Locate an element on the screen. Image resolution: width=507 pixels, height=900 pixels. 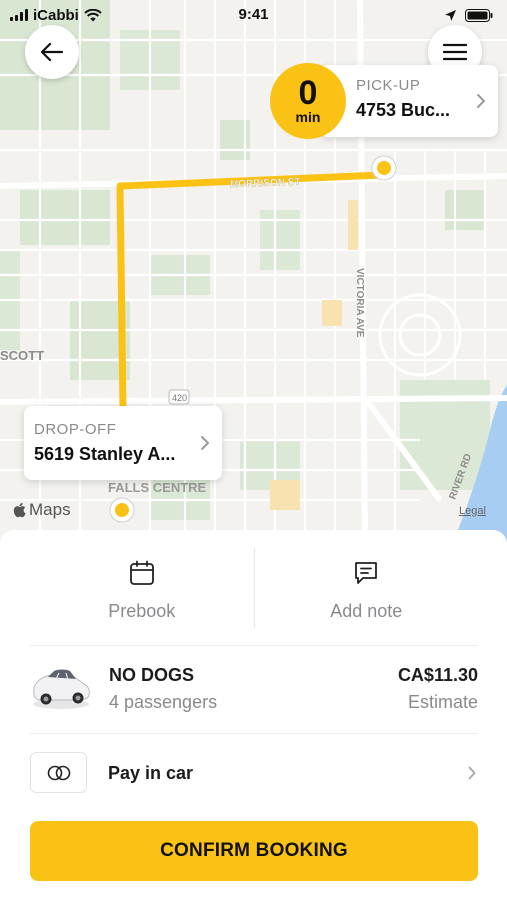
add-note-button: Add note is located at coordinates (367, 597).